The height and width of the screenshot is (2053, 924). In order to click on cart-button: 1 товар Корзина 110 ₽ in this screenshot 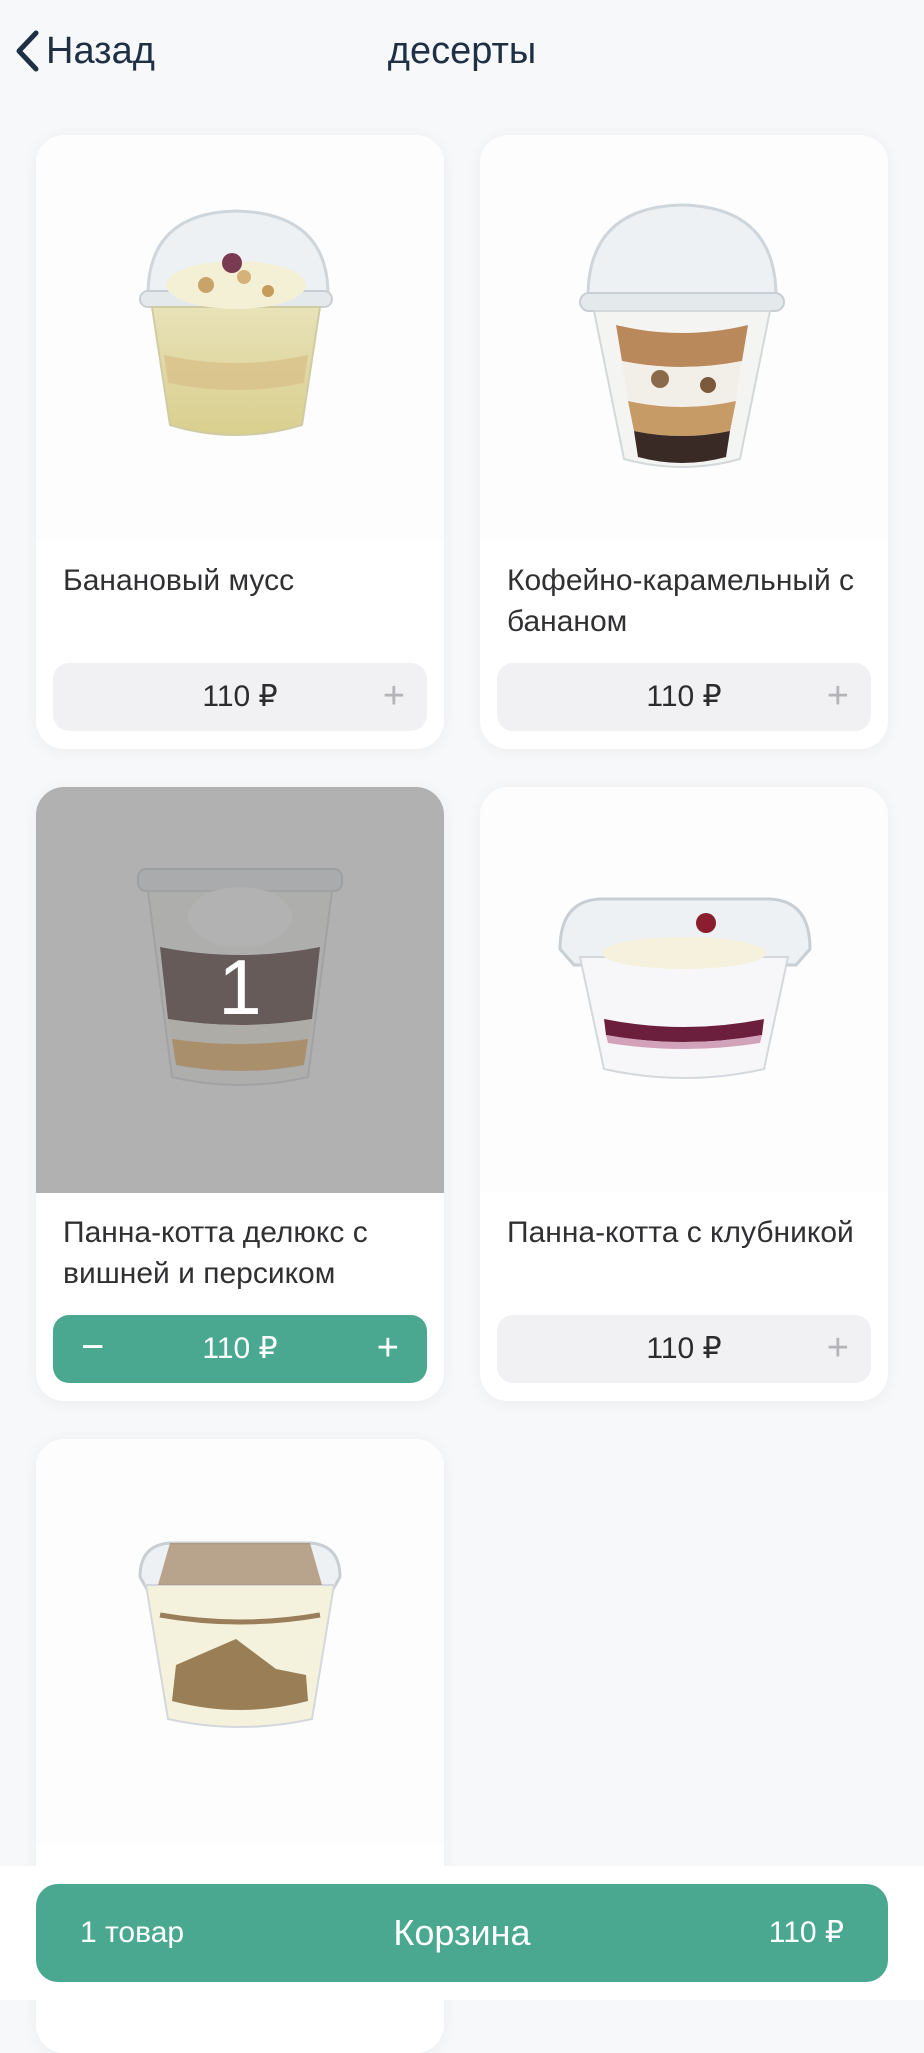, I will do `click(462, 1933)`.